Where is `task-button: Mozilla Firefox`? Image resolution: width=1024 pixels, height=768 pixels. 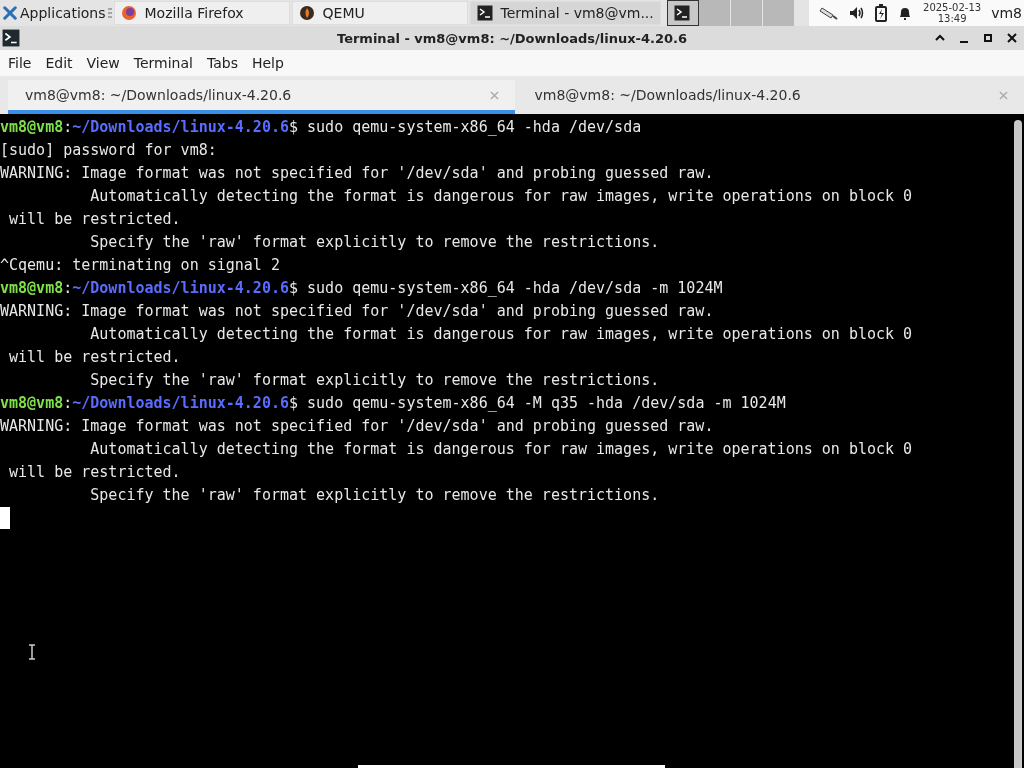
task-button: Mozilla Firefox is located at coordinates (201, 13).